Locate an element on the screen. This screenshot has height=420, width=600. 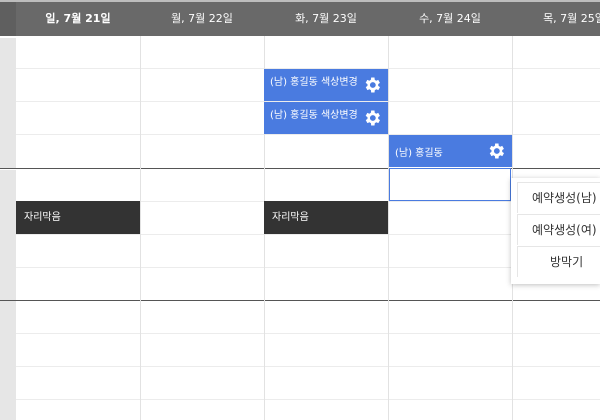
slot-context-menu: 예약생성(남) 예약생성(여) 방막기 is located at coordinates (555, 231).